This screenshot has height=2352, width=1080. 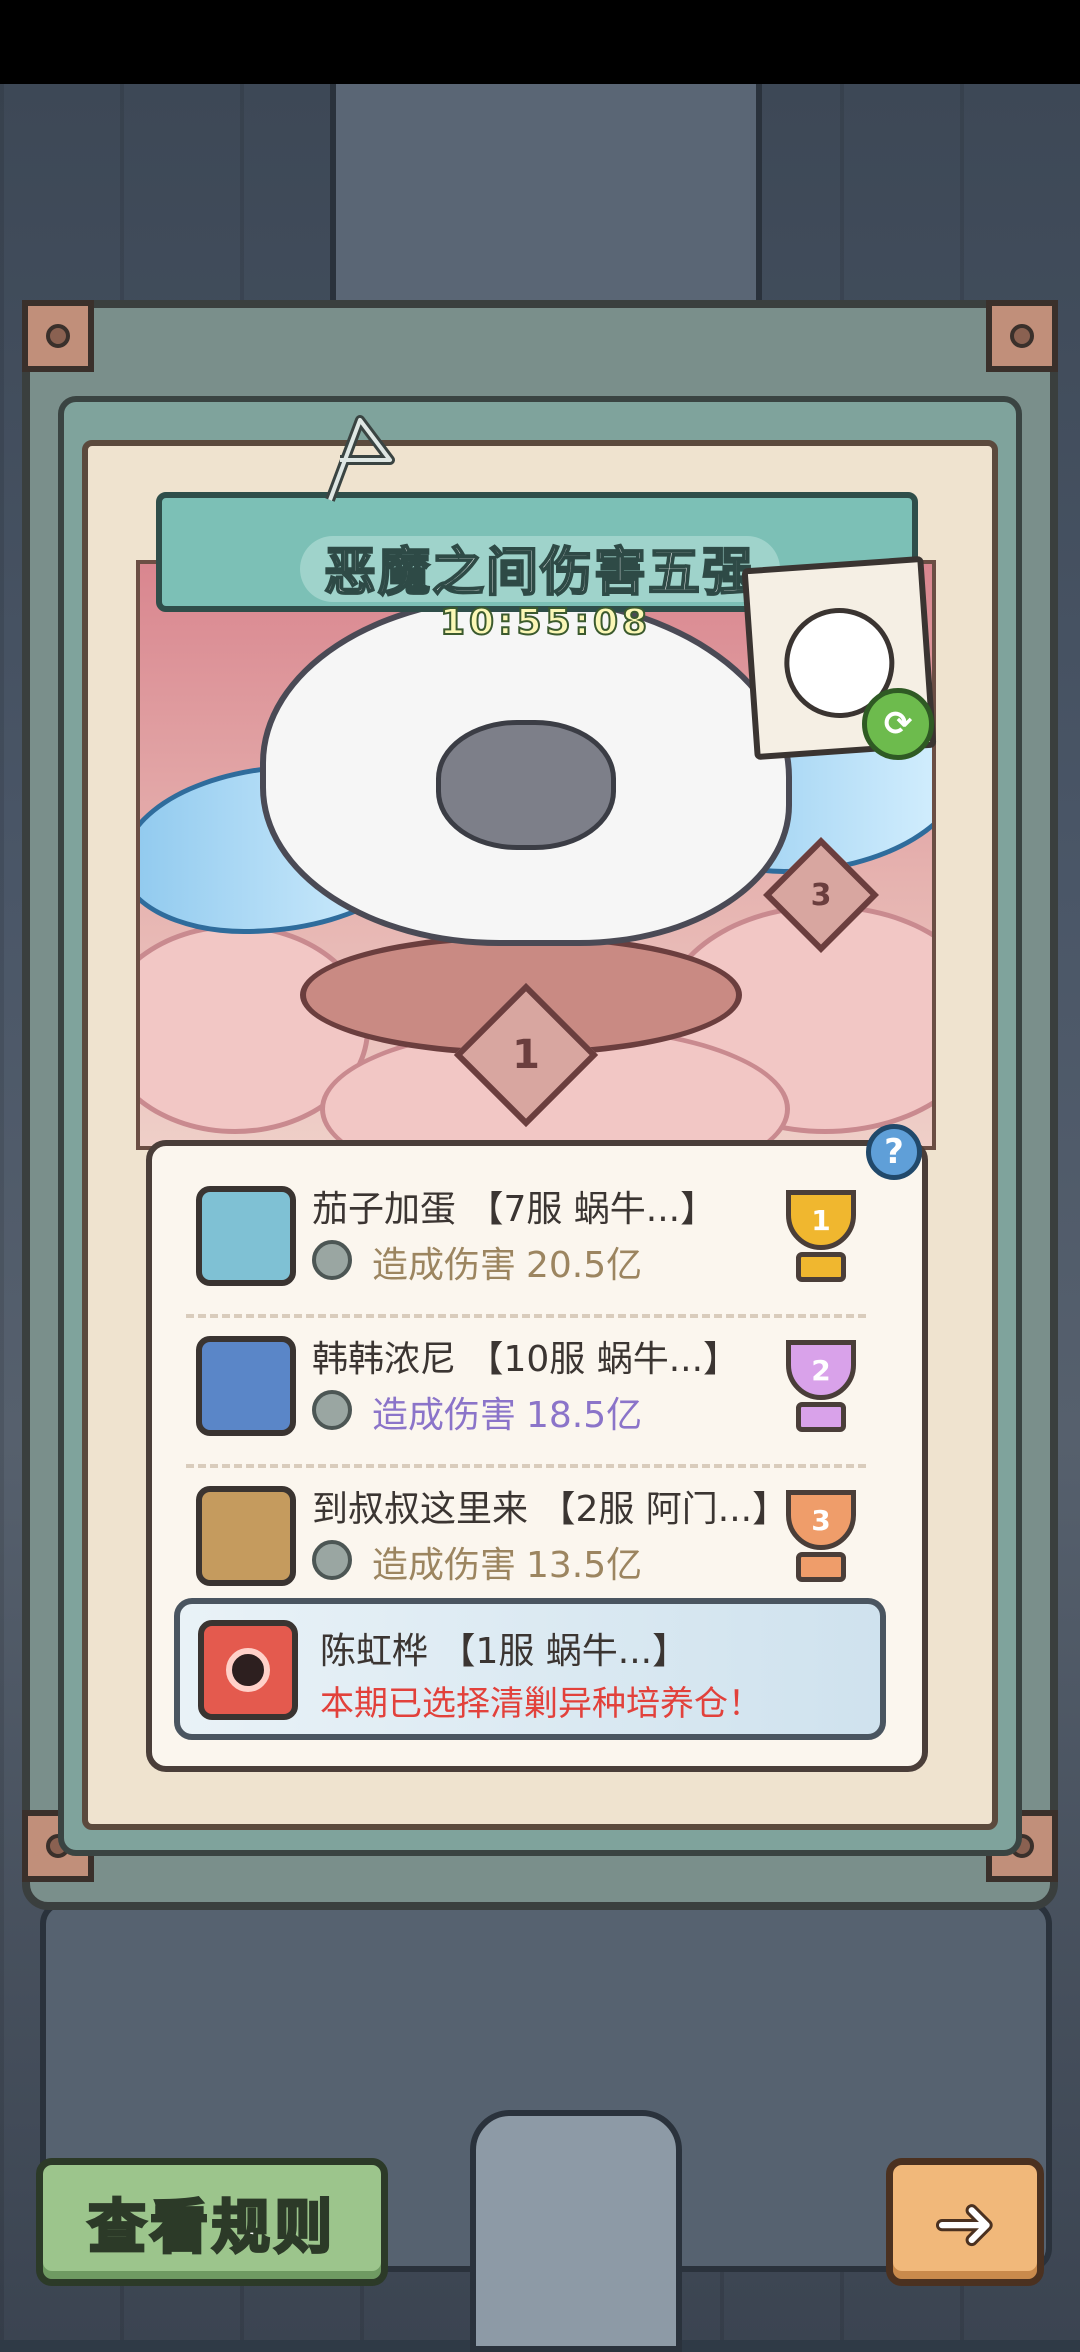 What do you see at coordinates (526, 1359) in the screenshot?
I see `player-name: 韩韩浓尼 【10服 蜗牛...】` at bounding box center [526, 1359].